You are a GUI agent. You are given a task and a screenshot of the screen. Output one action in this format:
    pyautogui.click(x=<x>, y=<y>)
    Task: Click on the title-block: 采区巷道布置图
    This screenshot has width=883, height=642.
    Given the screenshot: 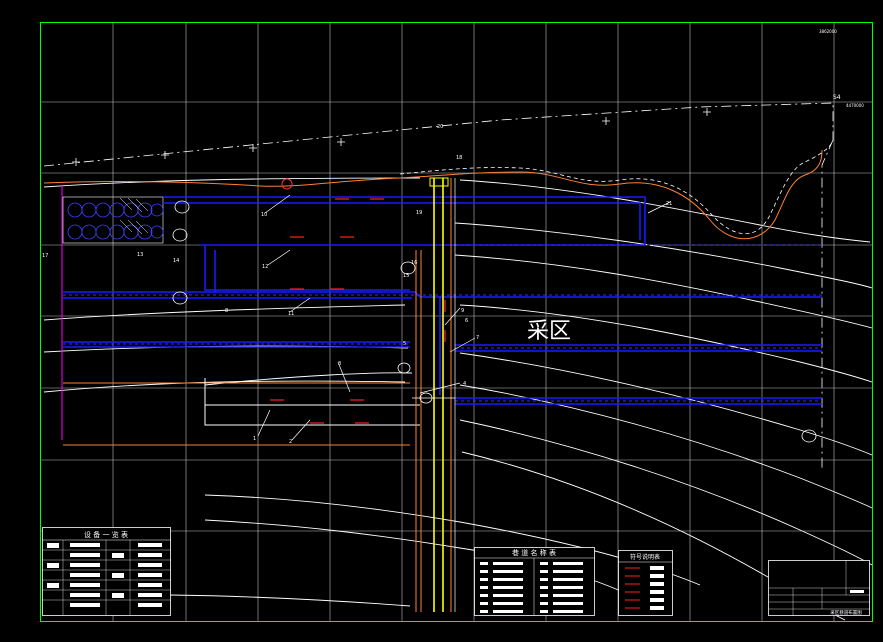 What is the action you would take?
    pyautogui.click(x=819, y=588)
    